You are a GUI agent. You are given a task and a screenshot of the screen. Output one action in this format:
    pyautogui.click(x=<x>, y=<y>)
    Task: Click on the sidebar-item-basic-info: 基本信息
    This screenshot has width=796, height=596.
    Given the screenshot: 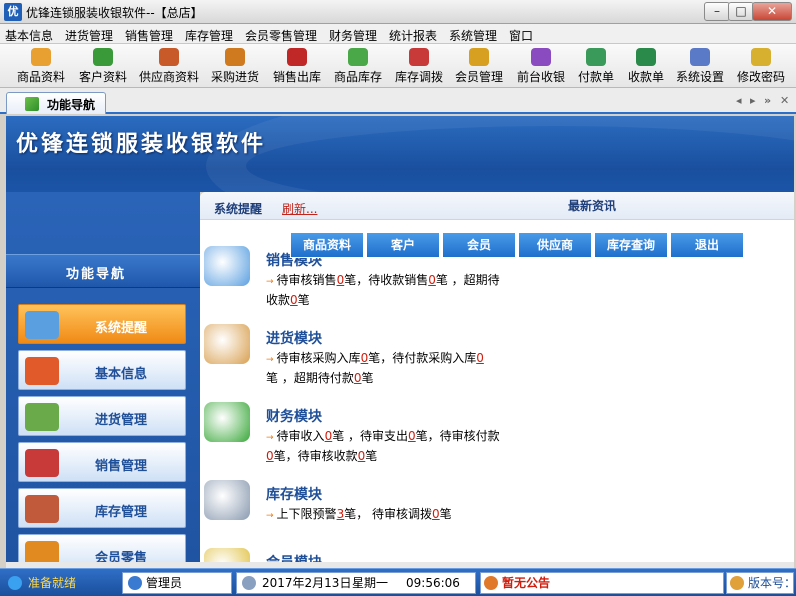 What is the action you would take?
    pyautogui.click(x=102, y=370)
    